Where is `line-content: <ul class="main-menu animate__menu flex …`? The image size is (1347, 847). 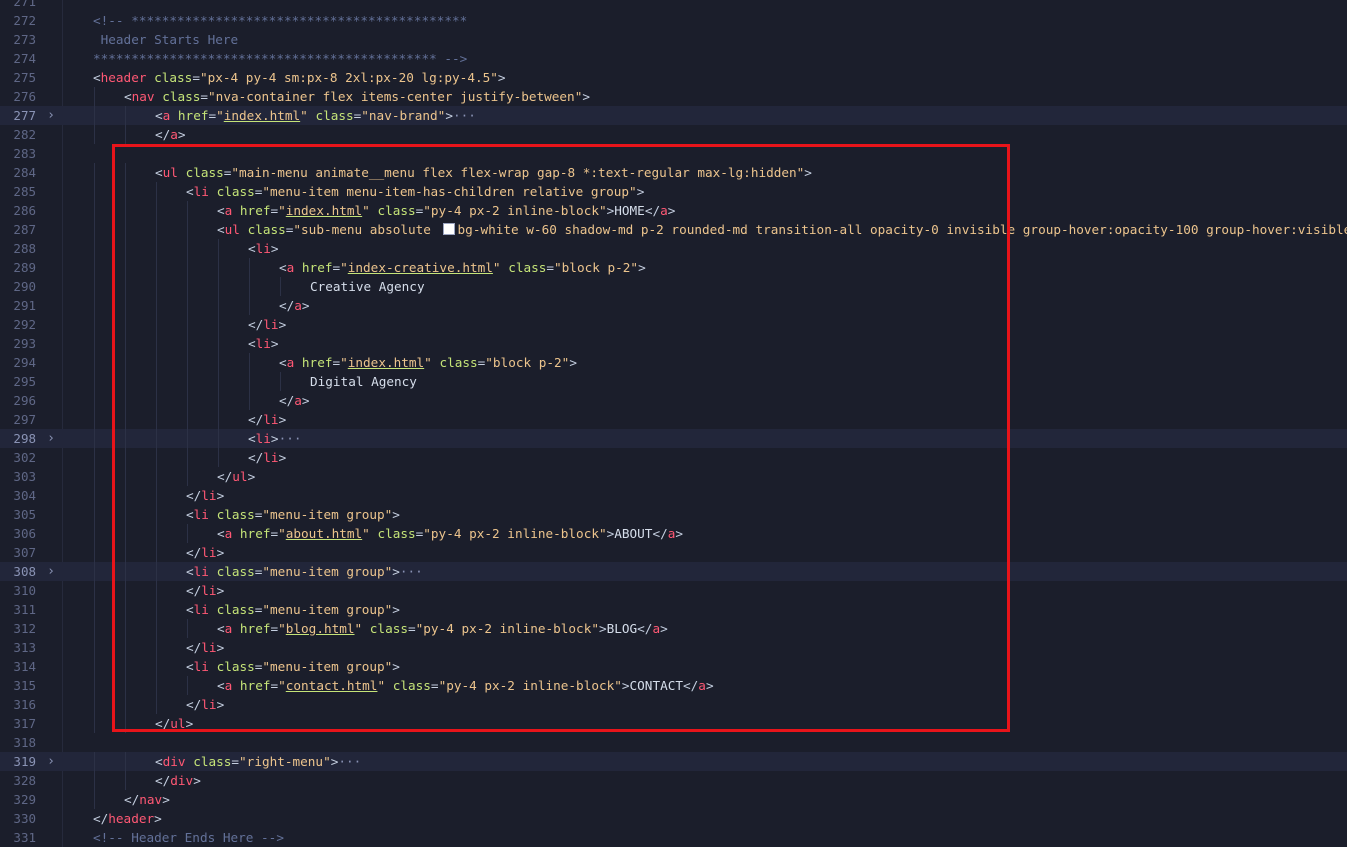
line-content: <ul class="main-menu animate__menu flex … is located at coordinates (483, 172).